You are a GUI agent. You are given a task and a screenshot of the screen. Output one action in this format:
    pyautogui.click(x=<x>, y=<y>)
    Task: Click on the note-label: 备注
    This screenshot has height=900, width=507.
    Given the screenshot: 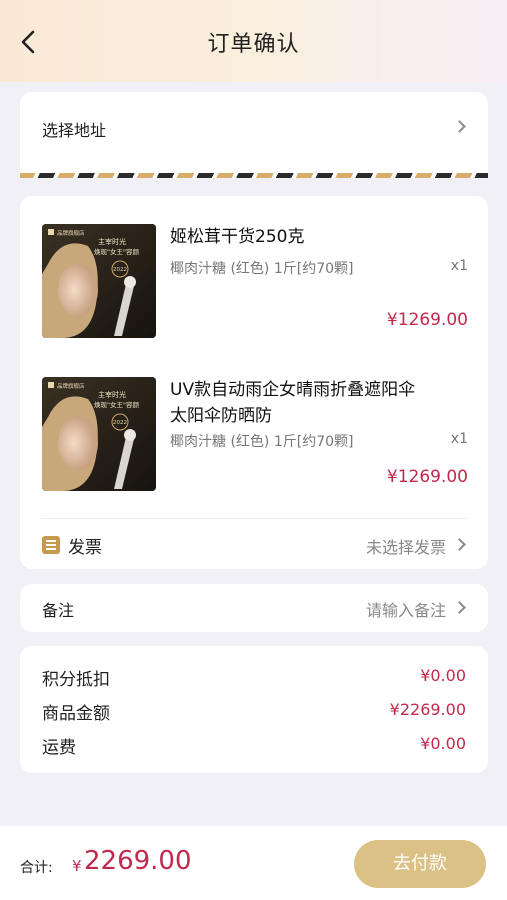 What is the action you would take?
    pyautogui.click(x=58, y=610)
    